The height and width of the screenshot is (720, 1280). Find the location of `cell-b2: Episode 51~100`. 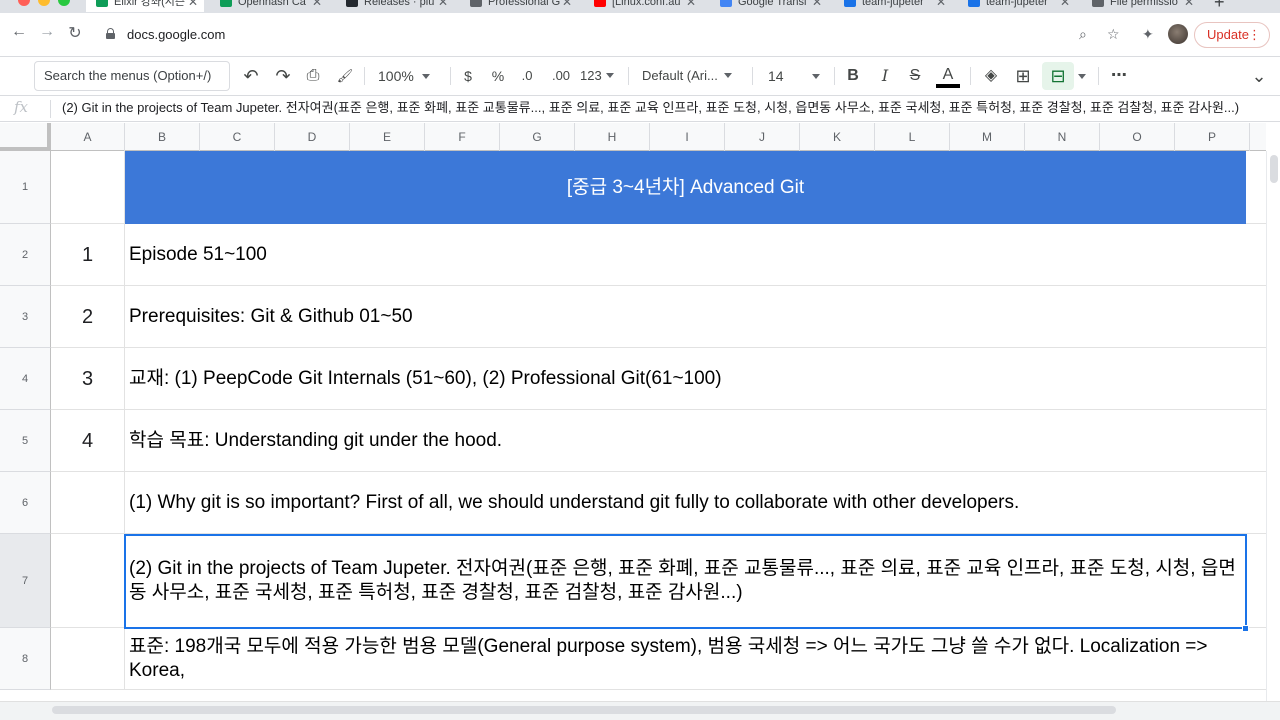

cell-b2: Episode 51~100 is located at coordinates (685, 255).